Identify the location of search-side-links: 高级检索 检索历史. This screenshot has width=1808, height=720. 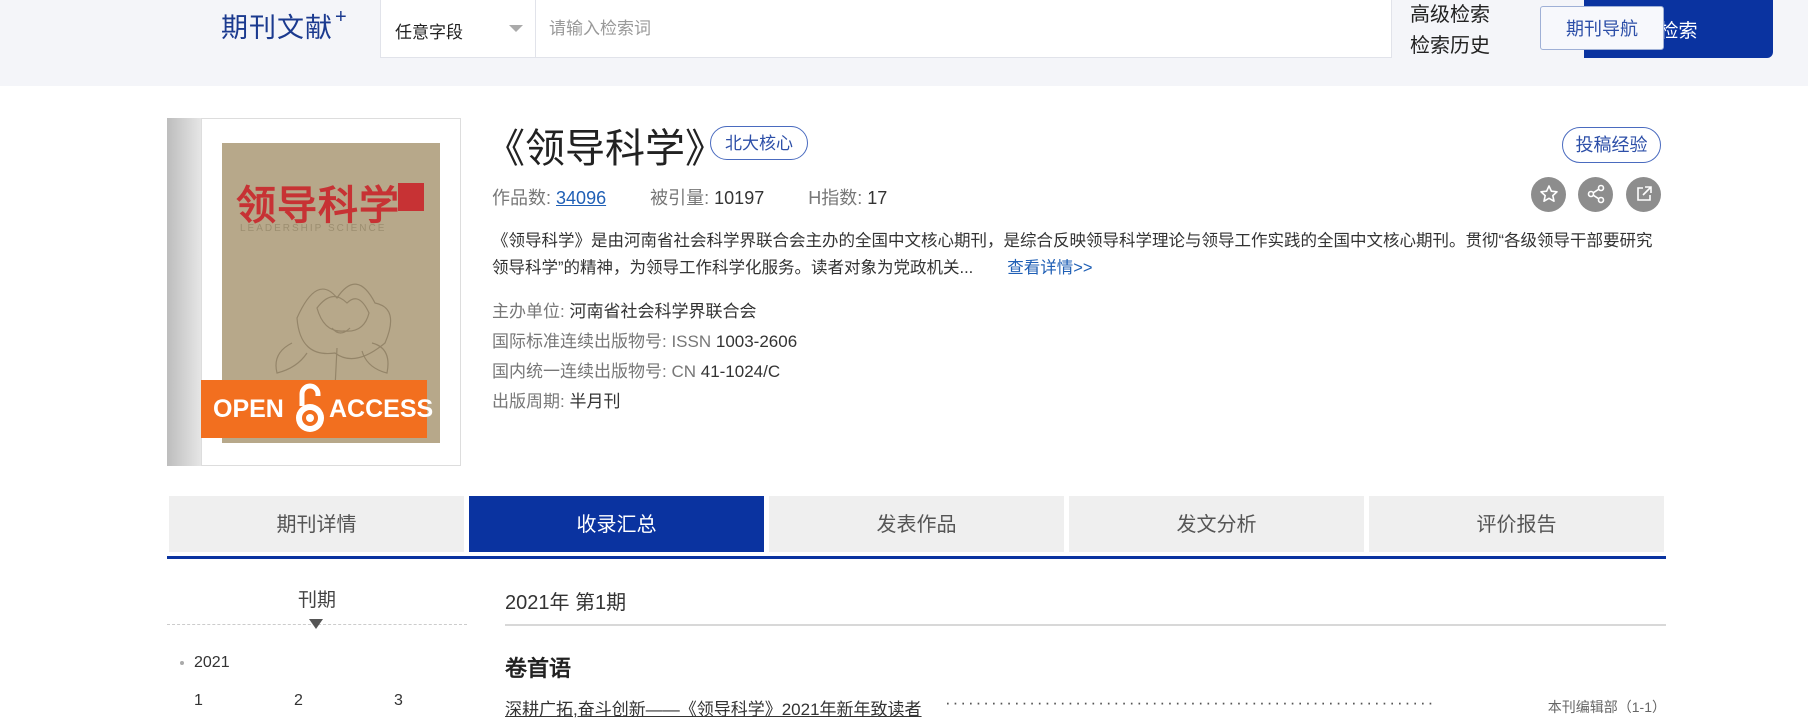
(1450, 31).